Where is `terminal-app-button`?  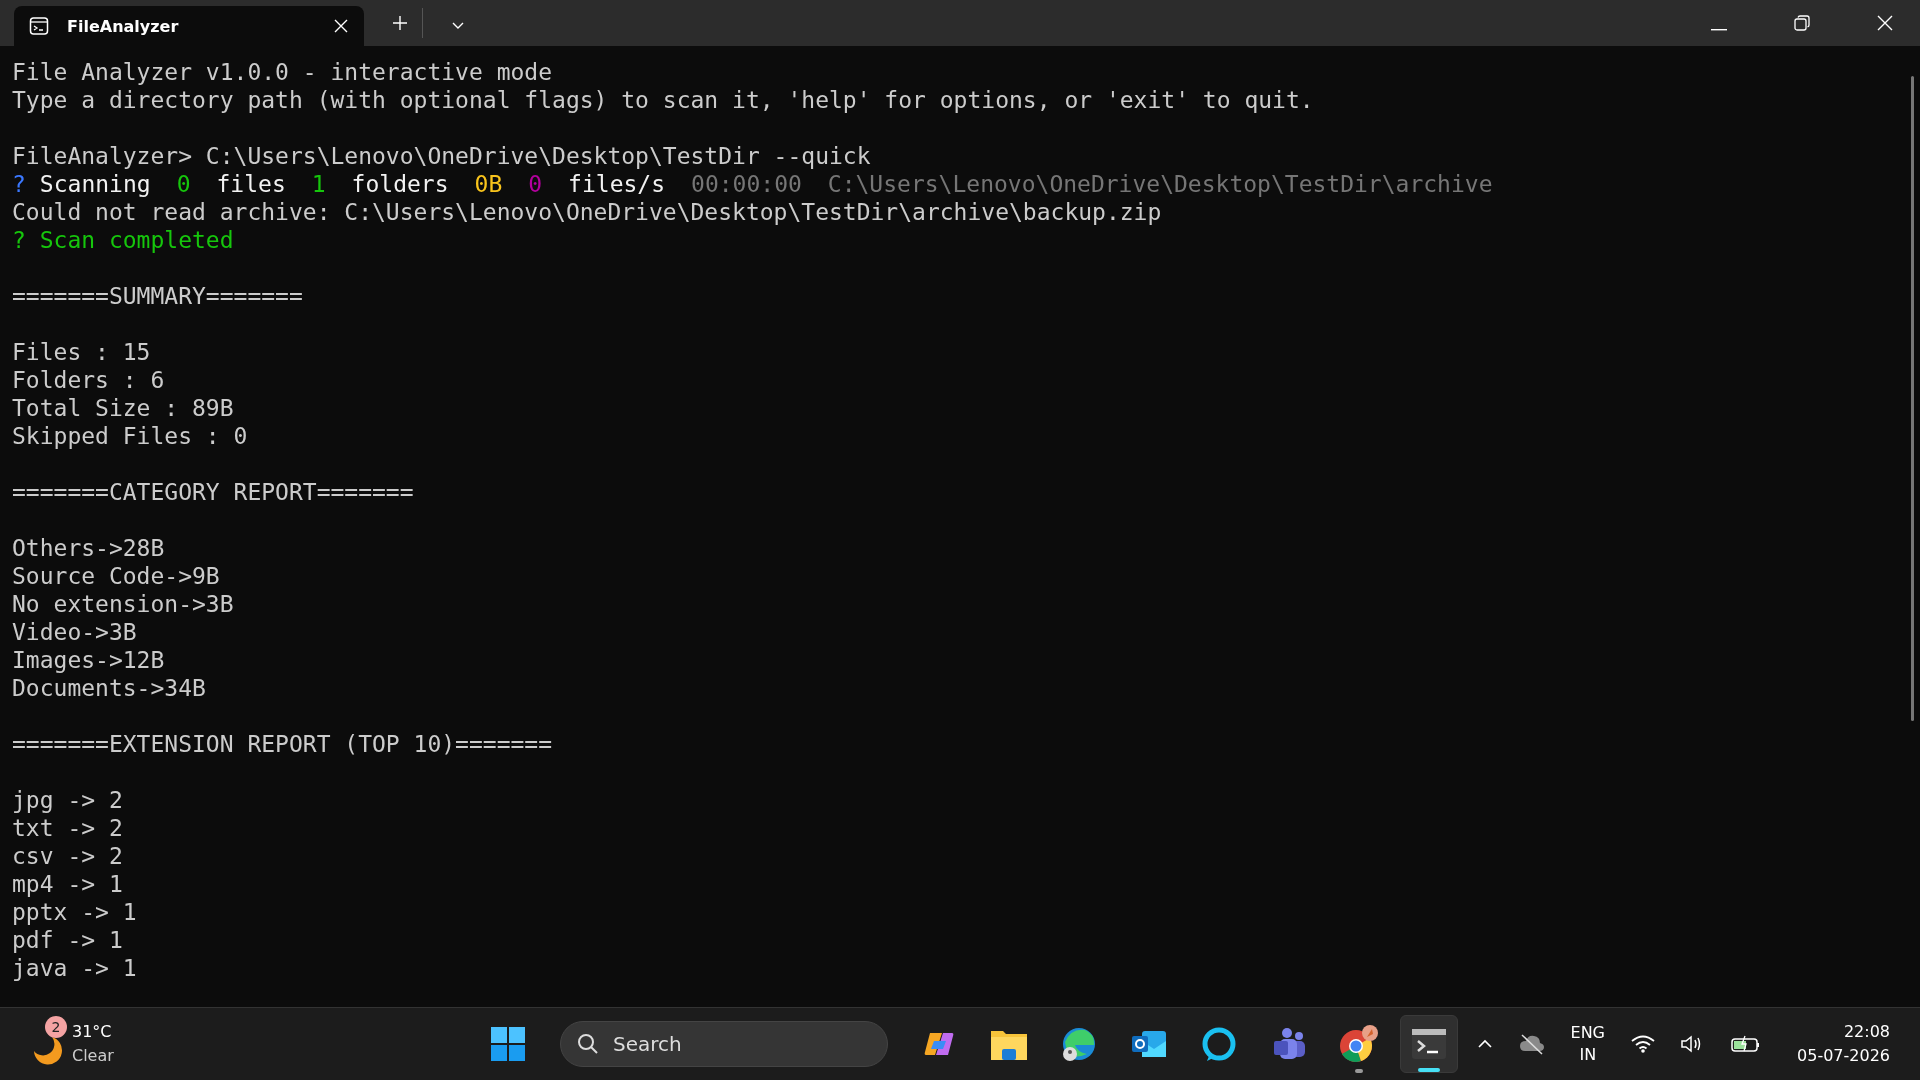 terminal-app-button is located at coordinates (1429, 1044).